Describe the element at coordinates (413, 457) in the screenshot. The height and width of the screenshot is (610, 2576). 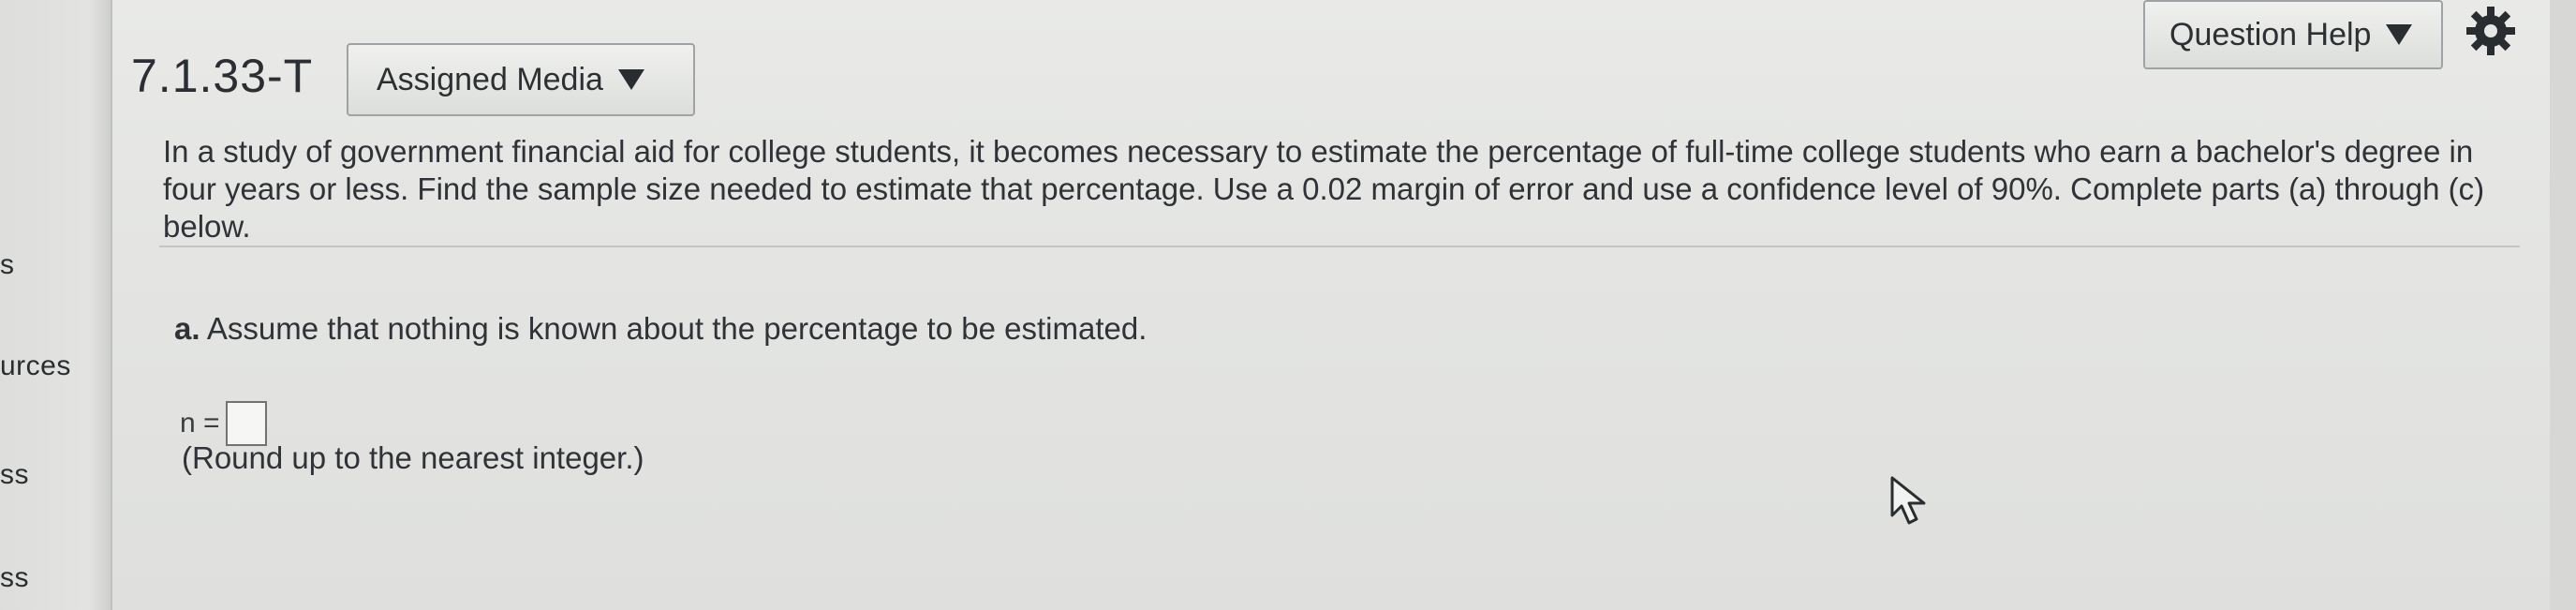
I see `rounding-note: (Round up to the nearest integer.)` at that location.